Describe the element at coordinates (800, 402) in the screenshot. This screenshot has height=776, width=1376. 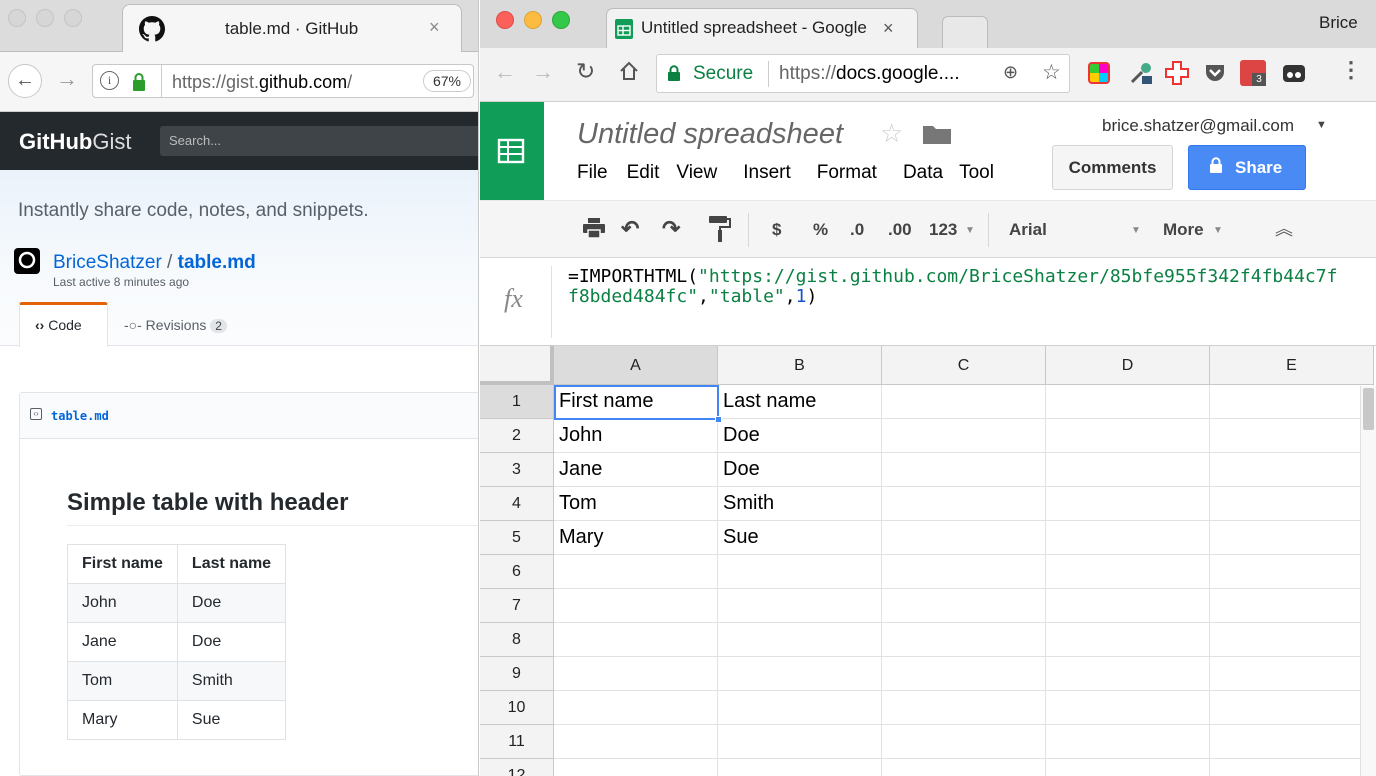
I see `cell-b1: Last name` at that location.